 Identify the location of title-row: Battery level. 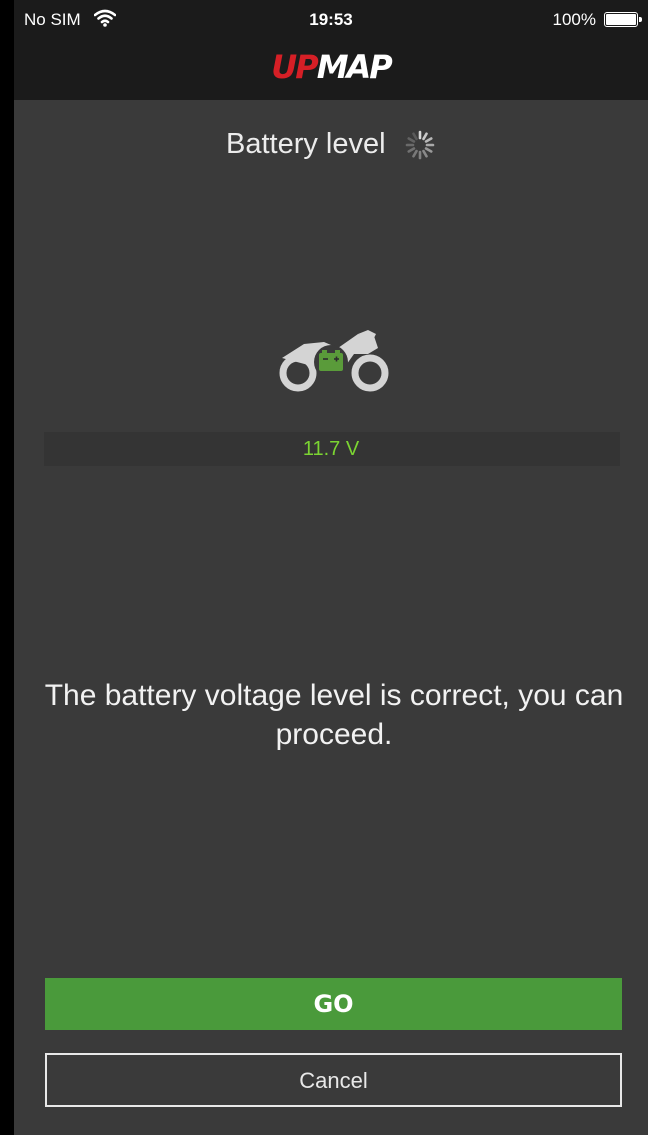
(331, 144).